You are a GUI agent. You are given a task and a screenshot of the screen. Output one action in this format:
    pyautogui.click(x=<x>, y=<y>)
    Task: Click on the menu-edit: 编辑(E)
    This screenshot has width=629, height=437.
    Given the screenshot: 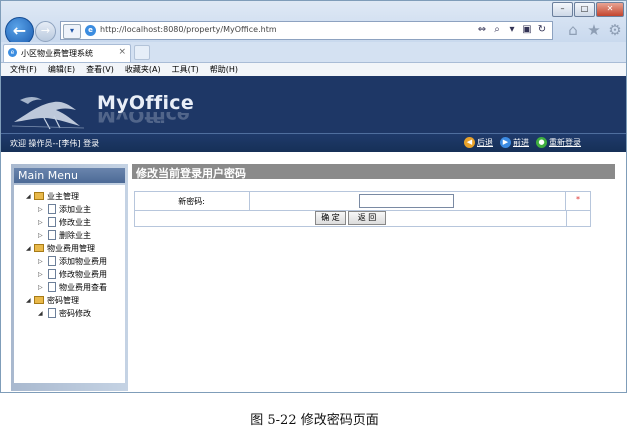 What is the action you would take?
    pyautogui.click(x=61, y=69)
    